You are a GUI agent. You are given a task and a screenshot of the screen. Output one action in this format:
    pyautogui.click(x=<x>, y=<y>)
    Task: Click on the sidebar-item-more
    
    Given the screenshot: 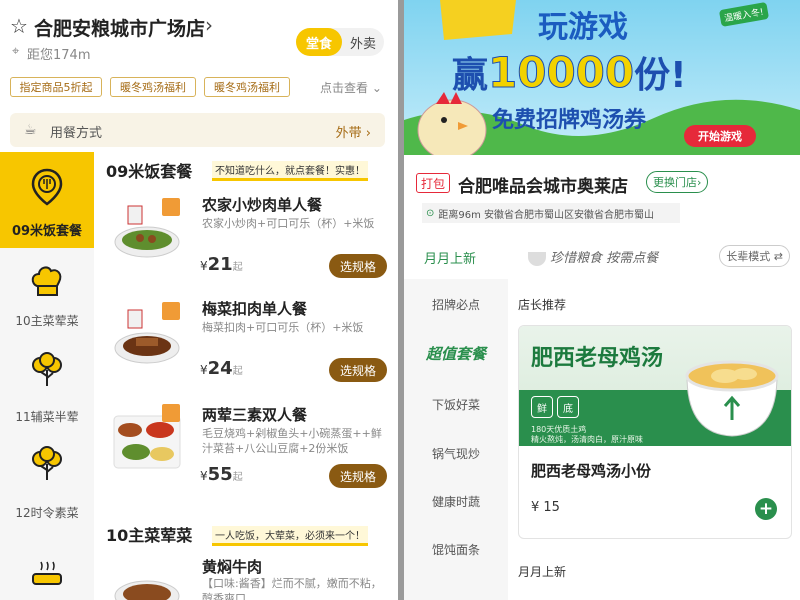 What is the action you would take?
    pyautogui.click(x=47, y=560)
    